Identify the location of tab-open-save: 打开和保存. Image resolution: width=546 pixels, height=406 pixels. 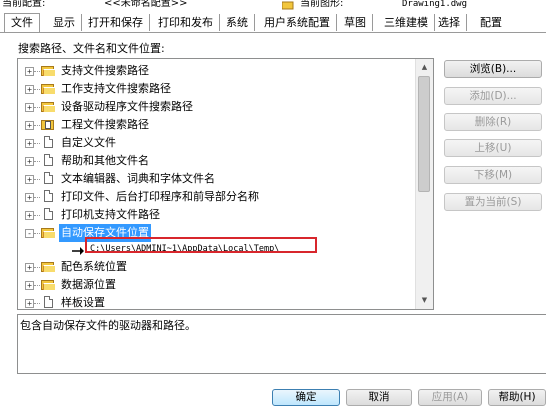
(116, 22).